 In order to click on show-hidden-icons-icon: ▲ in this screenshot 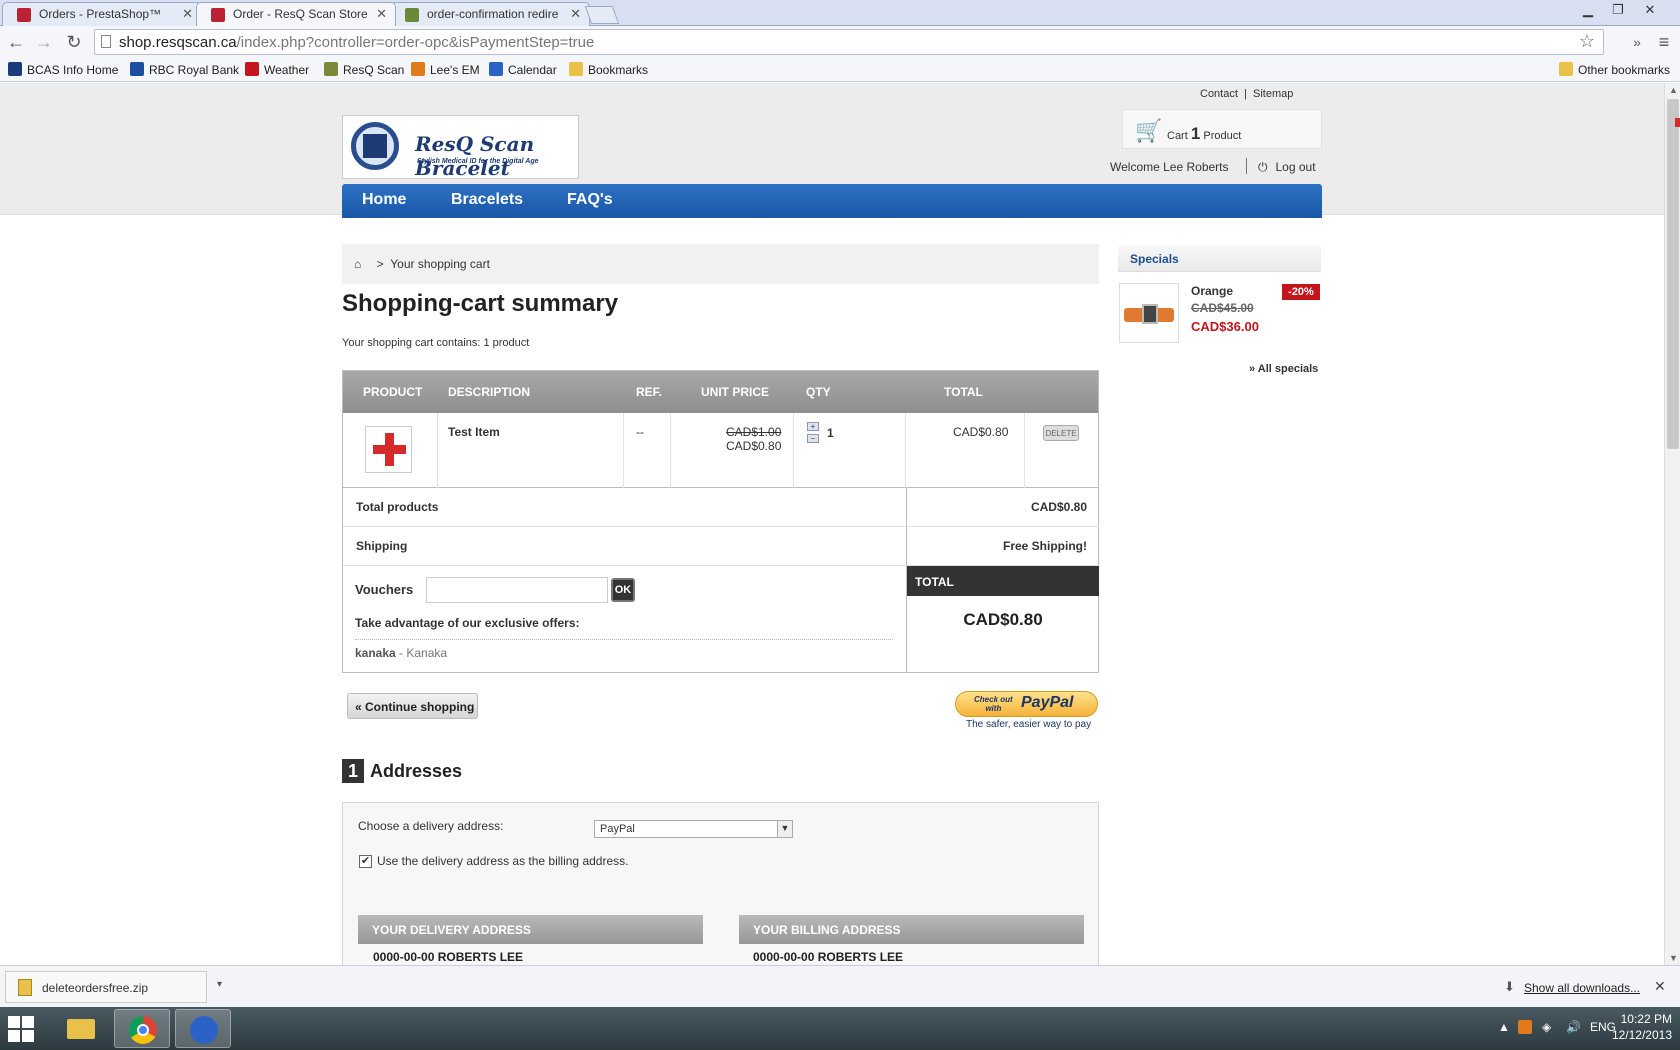, I will do `click(1504, 1027)`.